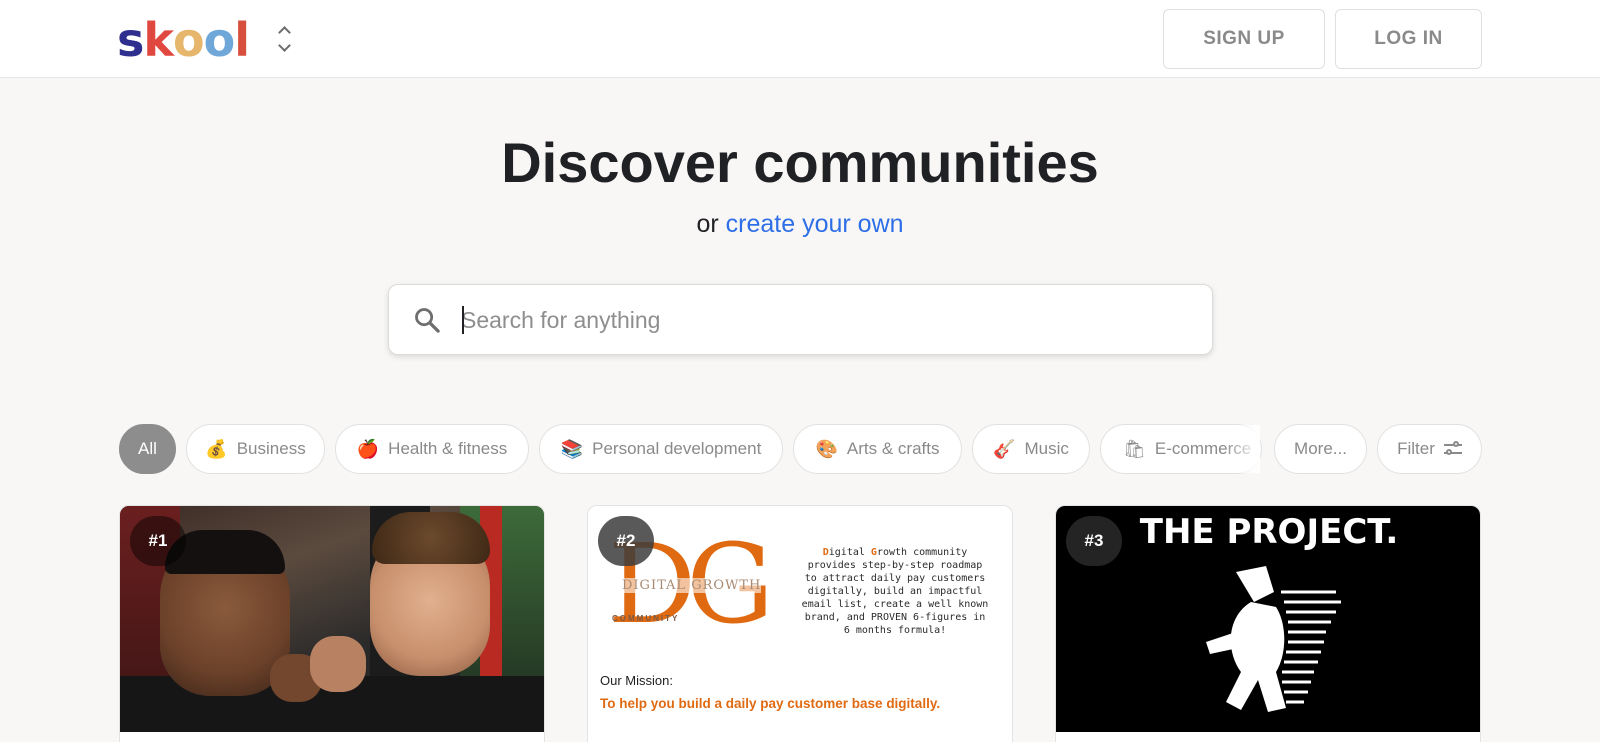  I want to click on search-icon, so click(427, 320).